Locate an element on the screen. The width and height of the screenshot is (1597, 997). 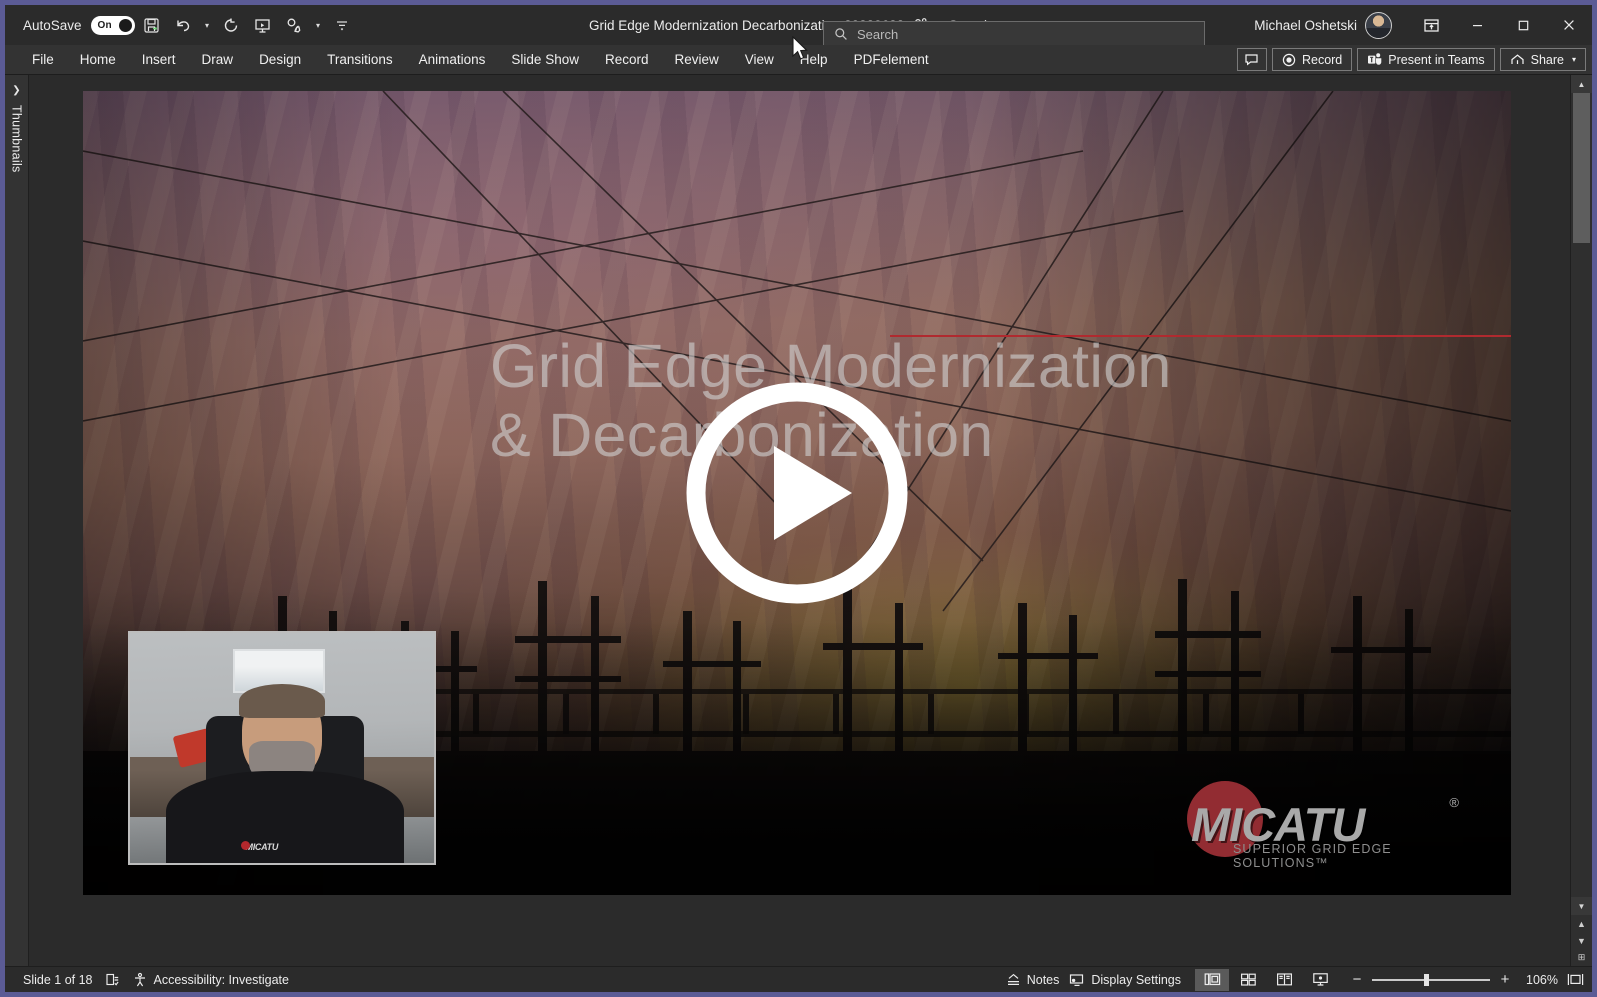
display-settings-icon is located at coordinates (1077, 980).